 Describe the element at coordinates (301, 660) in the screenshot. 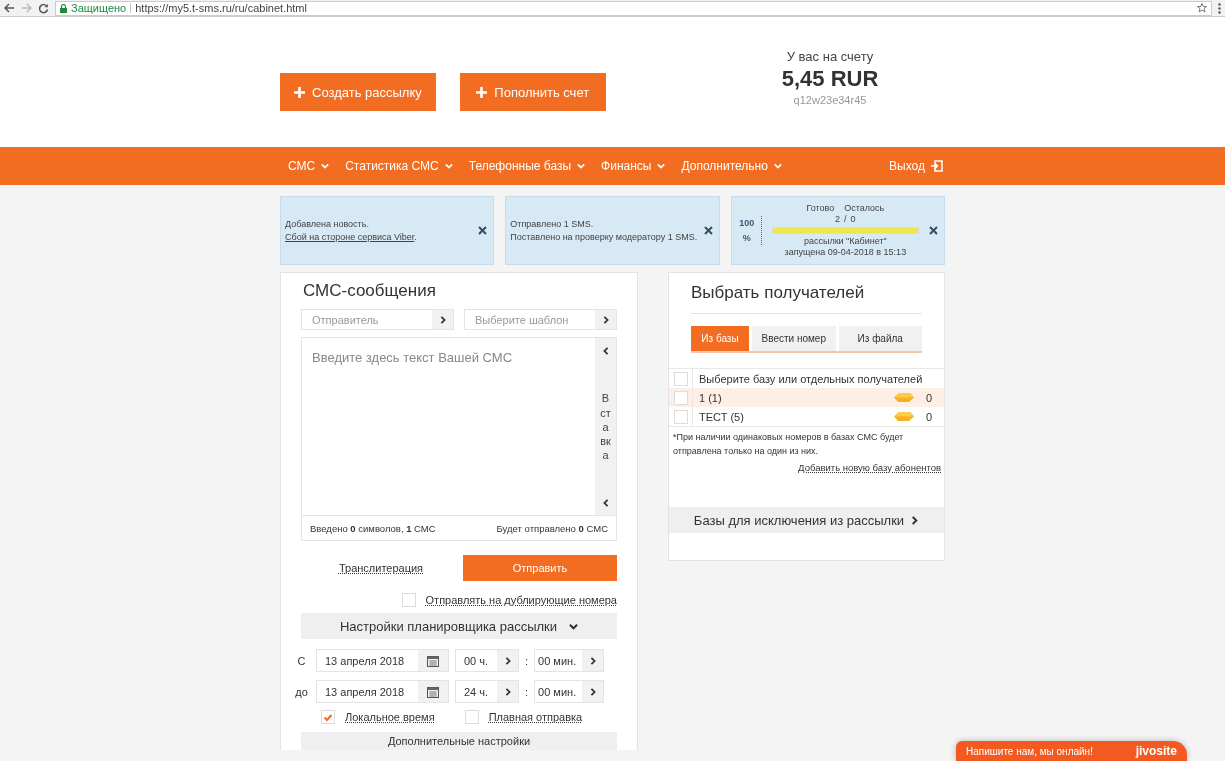

I see `range-label: С` at that location.